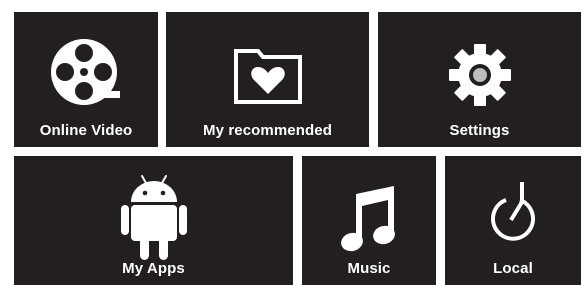 This screenshot has width=585, height=285. I want to click on tile-online-video: Online Video, so click(86, 79).